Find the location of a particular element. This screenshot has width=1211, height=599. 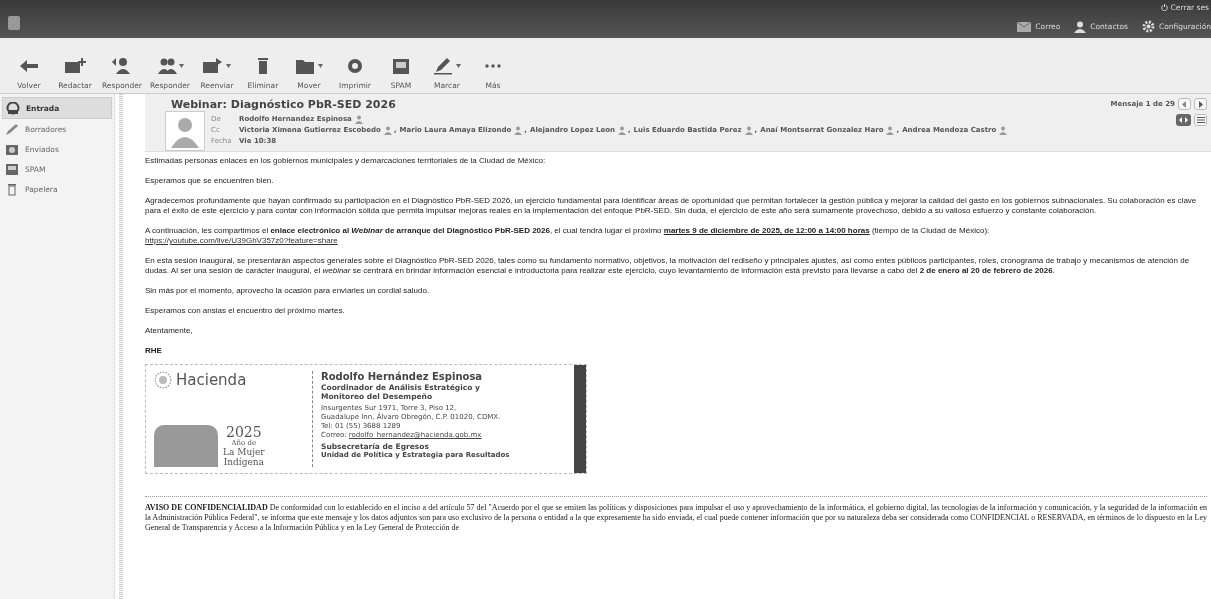

list-icon is located at coordinates (1200, 120).